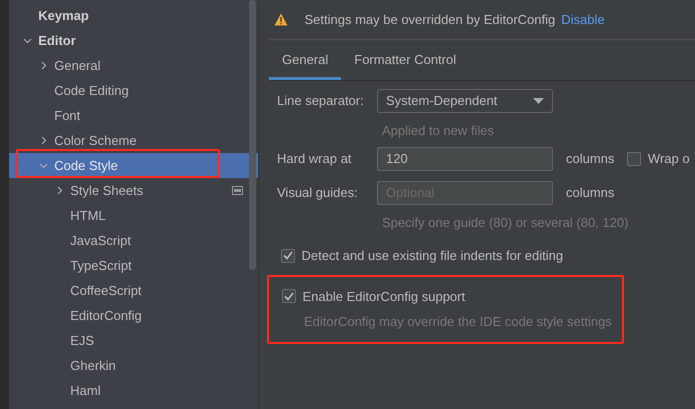  I want to click on tree-item: Keymap, so click(129, 15).